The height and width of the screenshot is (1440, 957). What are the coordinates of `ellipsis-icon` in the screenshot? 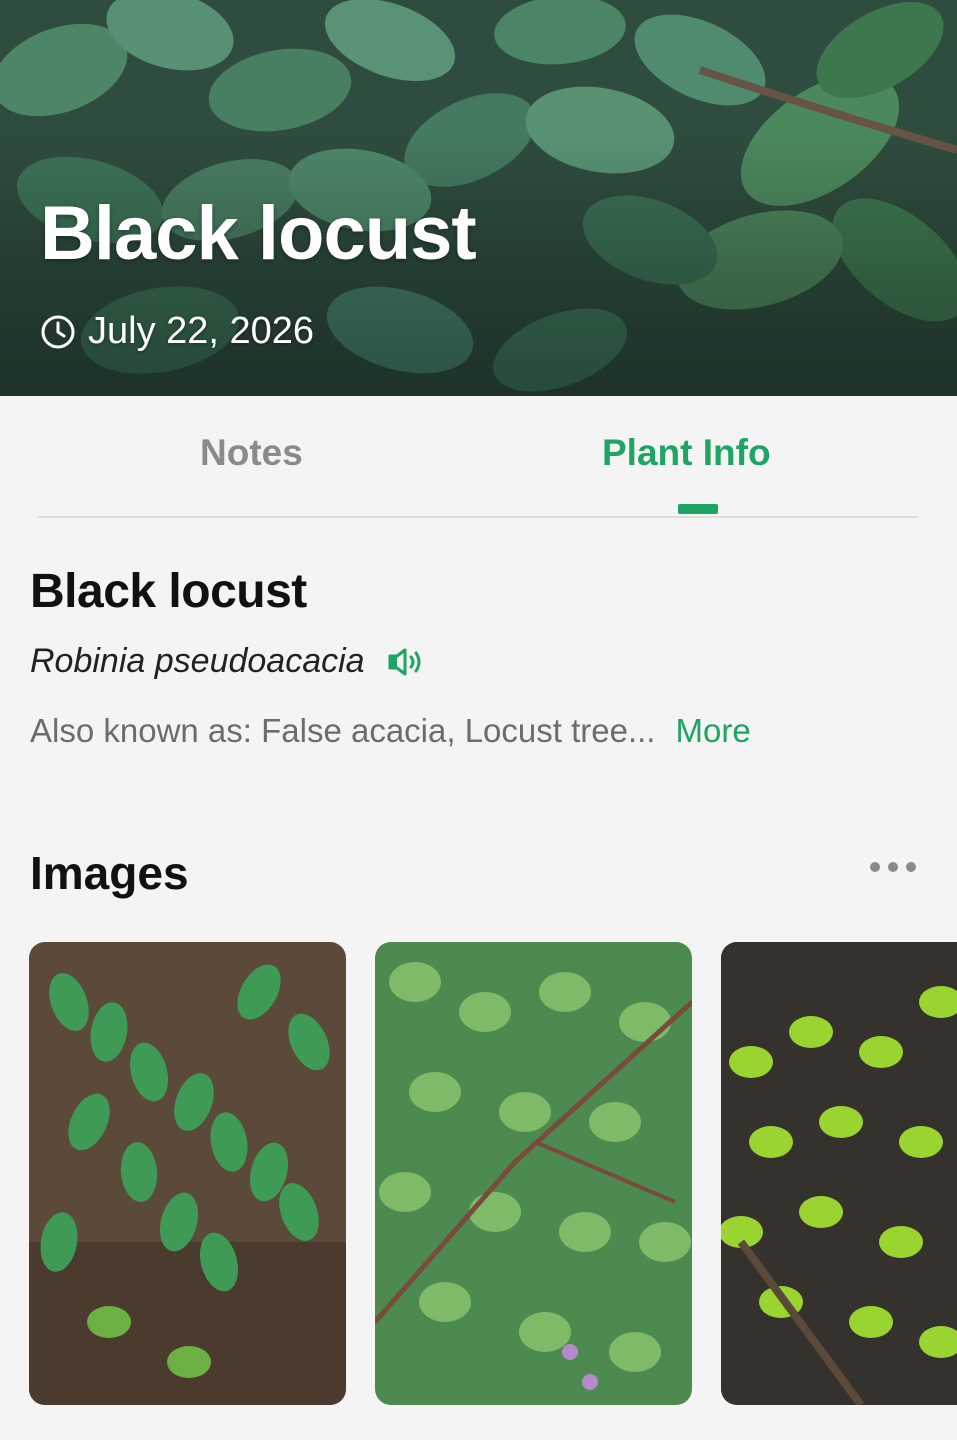 It's located at (893, 867).